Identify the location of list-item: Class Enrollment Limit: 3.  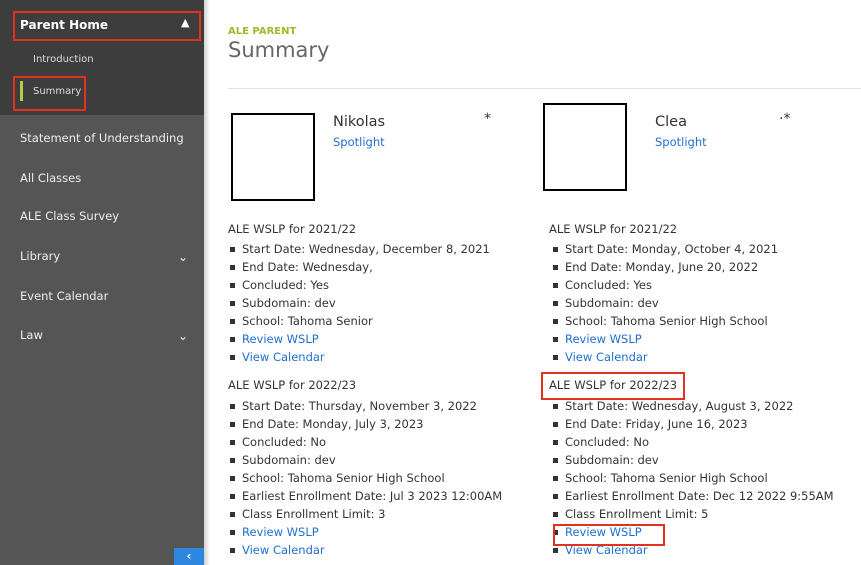
(365, 514).